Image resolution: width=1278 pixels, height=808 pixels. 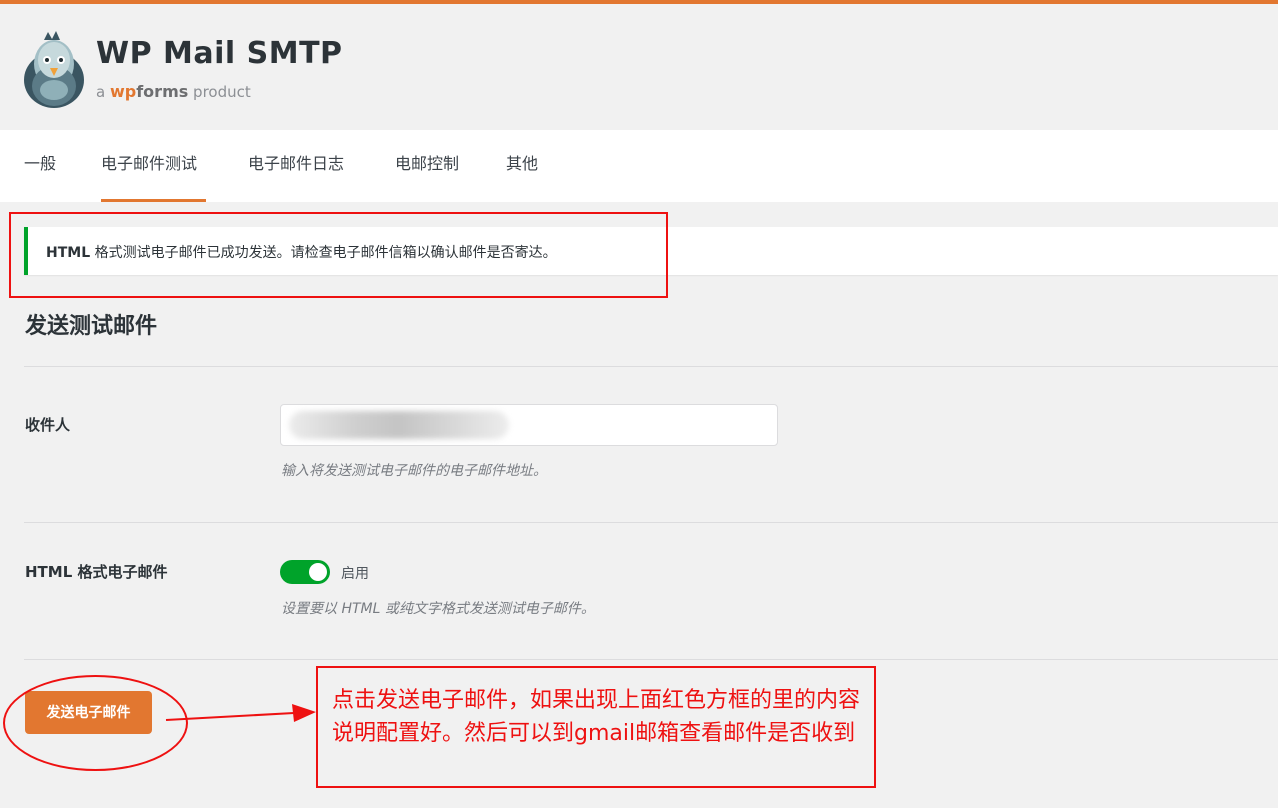 What do you see at coordinates (399, 425) in the screenshot?
I see `redacted-email` at bounding box center [399, 425].